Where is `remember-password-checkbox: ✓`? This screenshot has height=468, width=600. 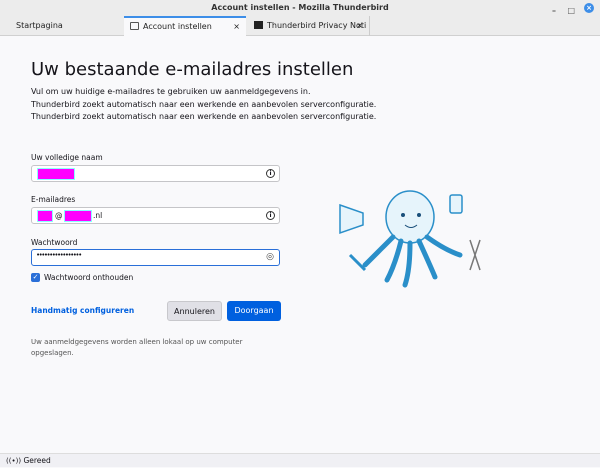 remember-password-checkbox: ✓ is located at coordinates (35, 277).